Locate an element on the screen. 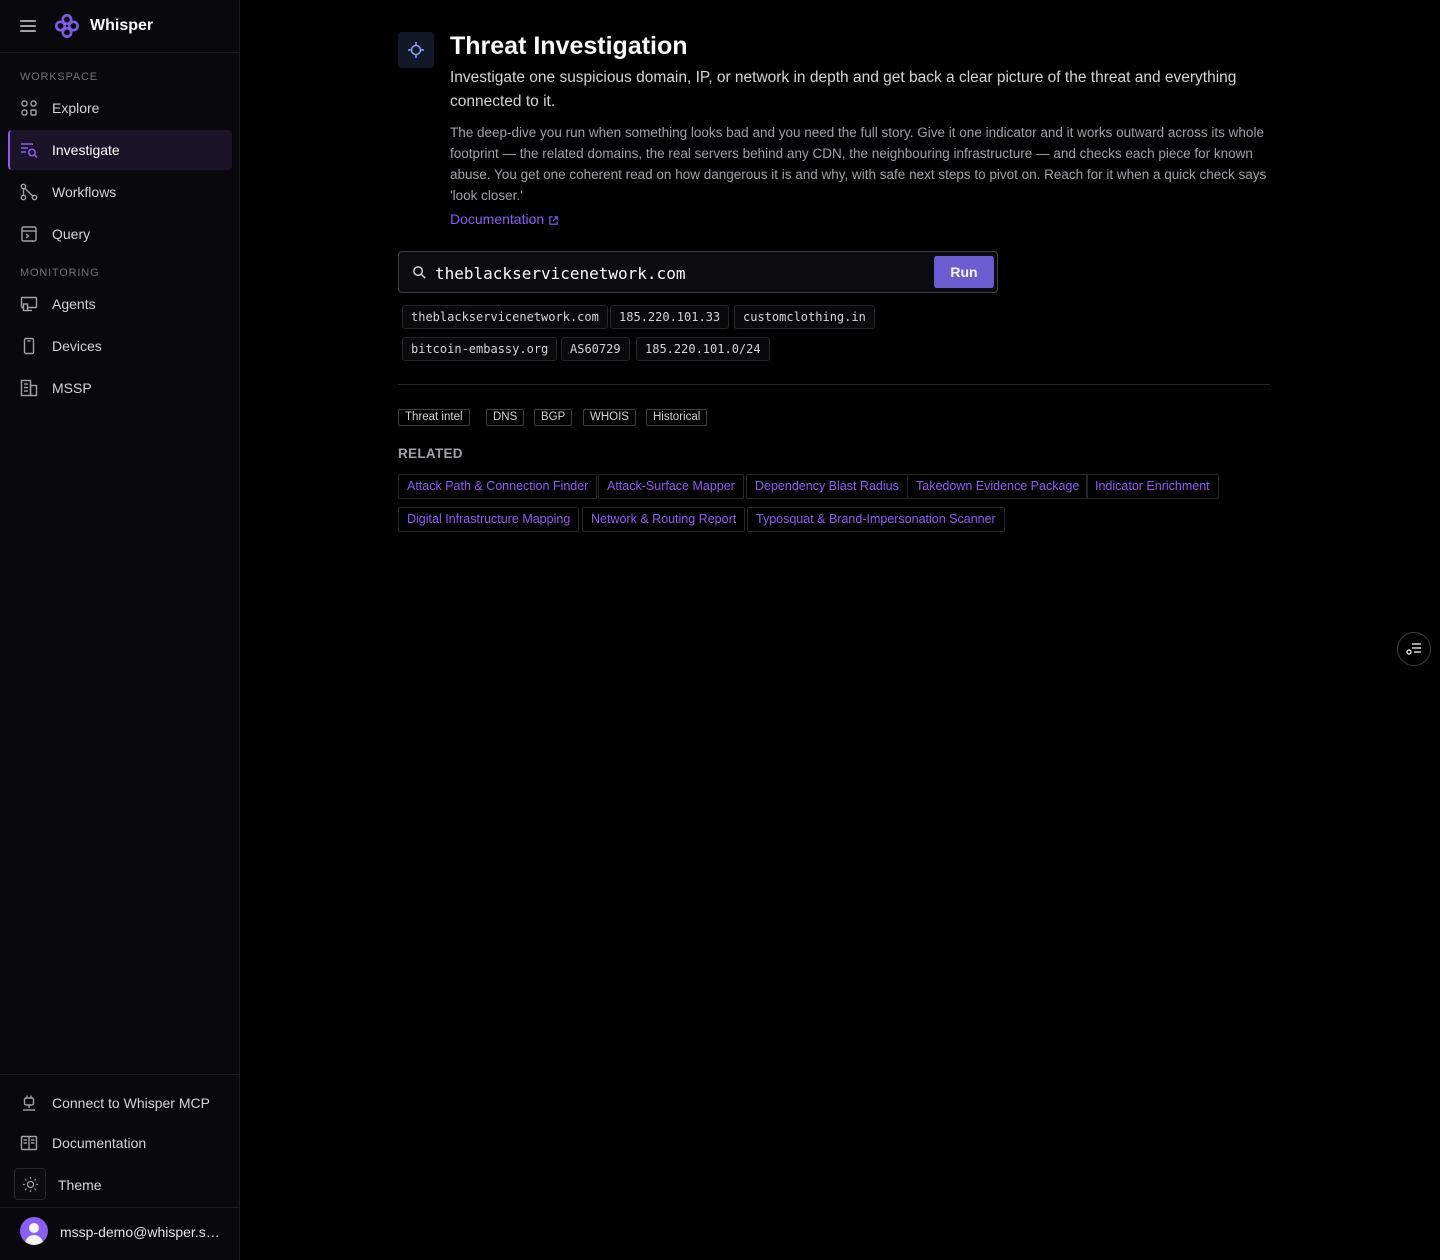 The width and height of the screenshot is (1440, 1260). example-chip: AS60729 is located at coordinates (595, 349).